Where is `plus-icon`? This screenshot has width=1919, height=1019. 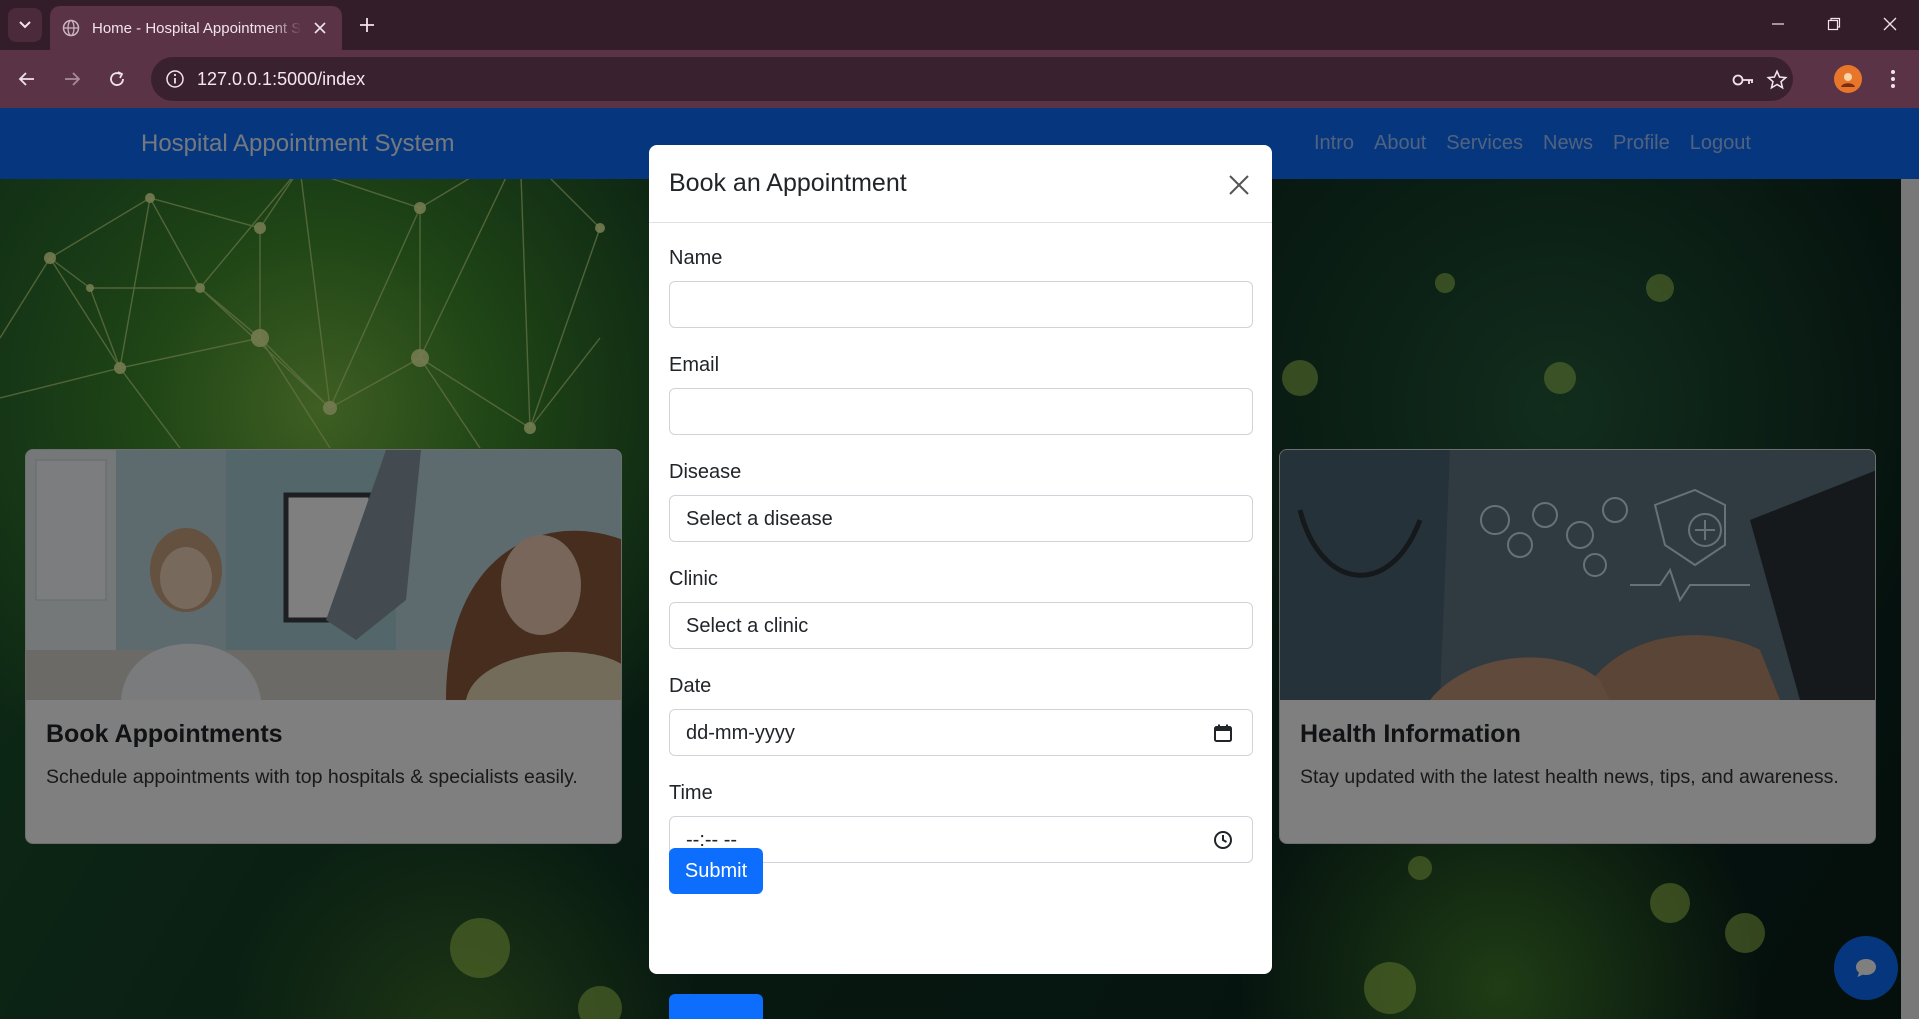 plus-icon is located at coordinates (367, 25).